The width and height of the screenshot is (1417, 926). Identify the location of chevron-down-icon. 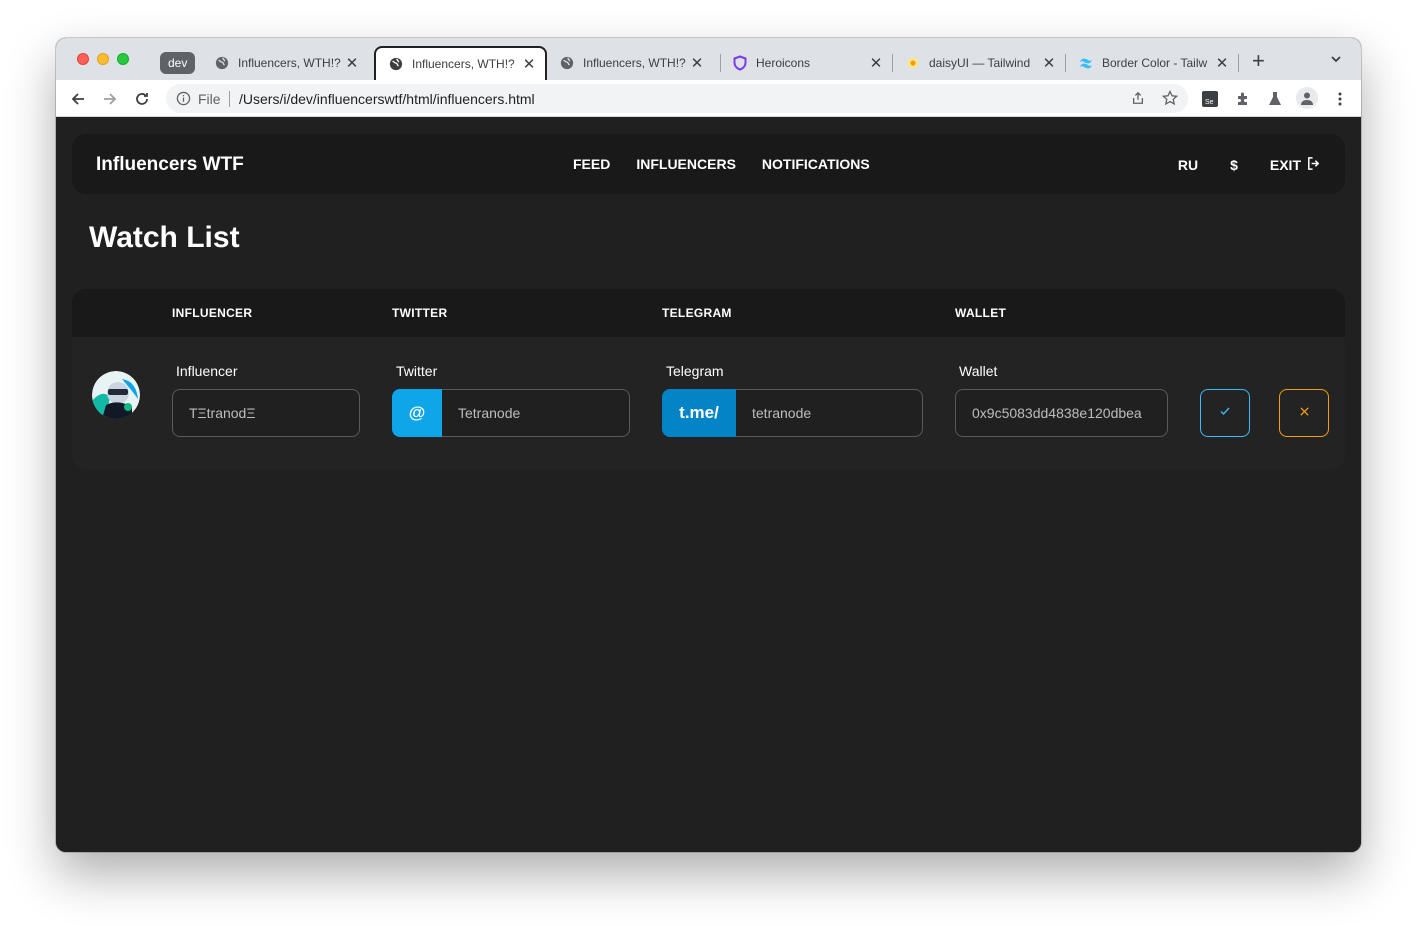
(1336, 61).